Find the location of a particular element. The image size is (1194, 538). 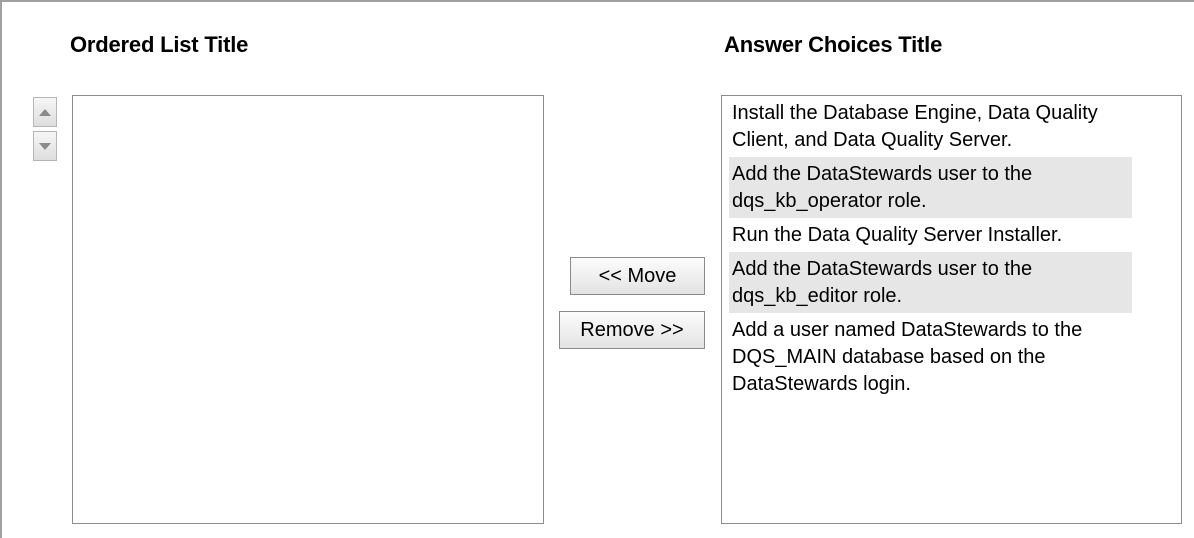

arrow-up-icon is located at coordinates (45, 112).